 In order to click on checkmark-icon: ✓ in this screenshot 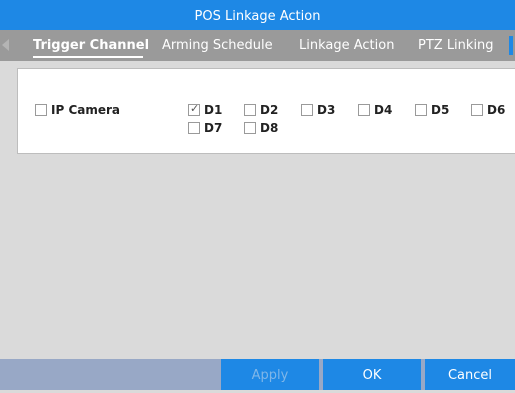, I will do `click(195, 108)`.